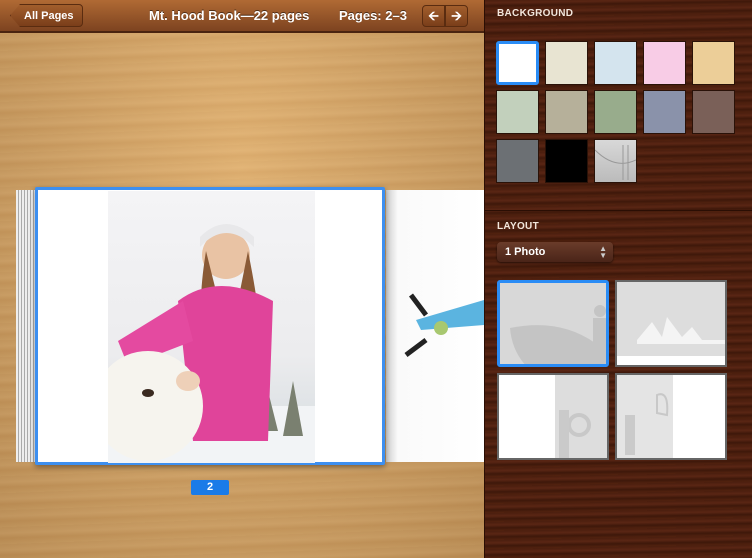  I want to click on page-photo, so click(211, 327).